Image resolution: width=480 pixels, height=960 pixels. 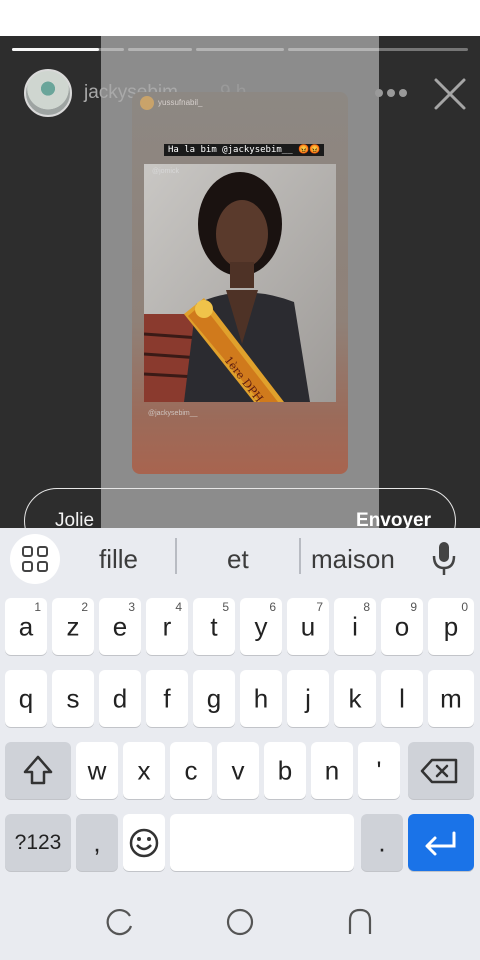 What do you see at coordinates (450, 94) in the screenshot?
I see `close-icon` at bounding box center [450, 94].